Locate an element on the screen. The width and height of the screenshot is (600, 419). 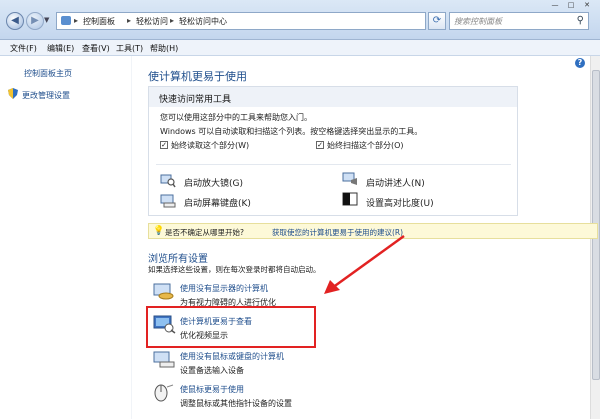
option-mouse-easier-link: 使鼠标更易于使用 is located at coordinates (212, 389).